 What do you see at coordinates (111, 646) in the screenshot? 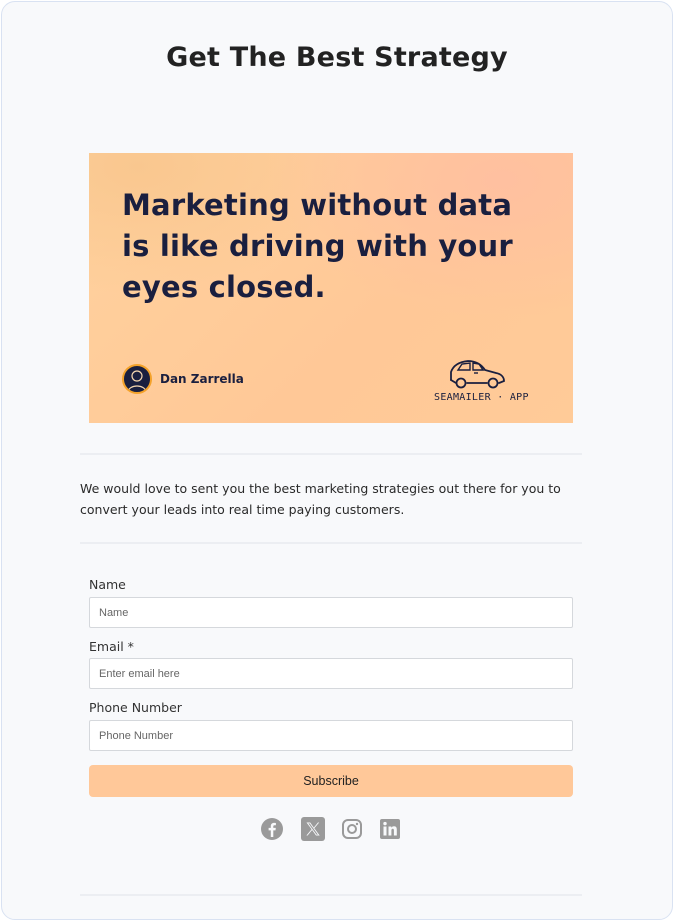
I see `email-label: Email *` at bounding box center [111, 646].